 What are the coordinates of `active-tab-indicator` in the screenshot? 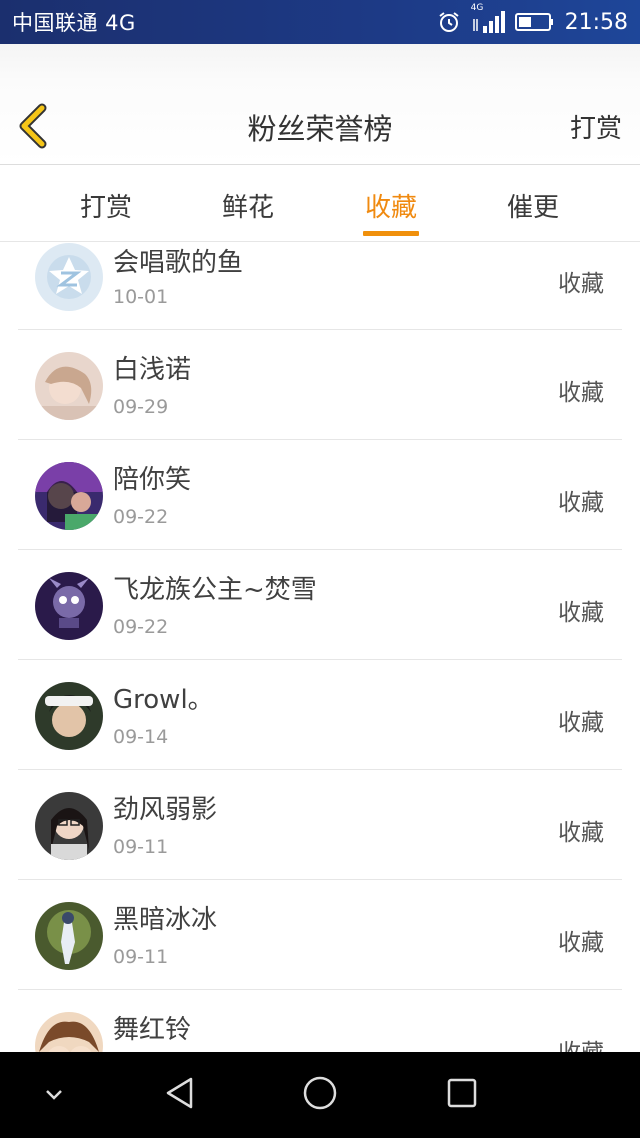 It's located at (391, 233).